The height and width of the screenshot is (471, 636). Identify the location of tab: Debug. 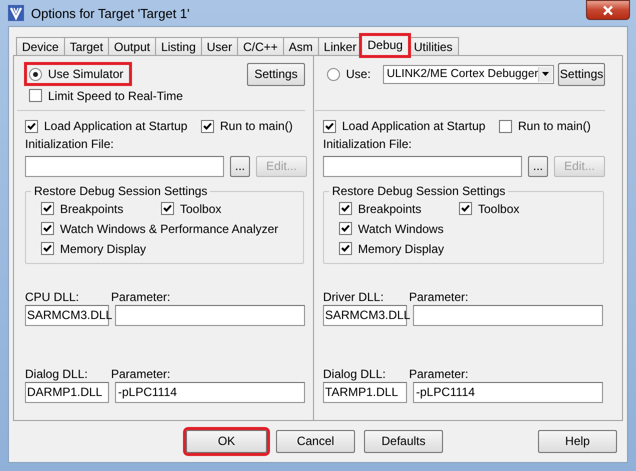
(385, 45).